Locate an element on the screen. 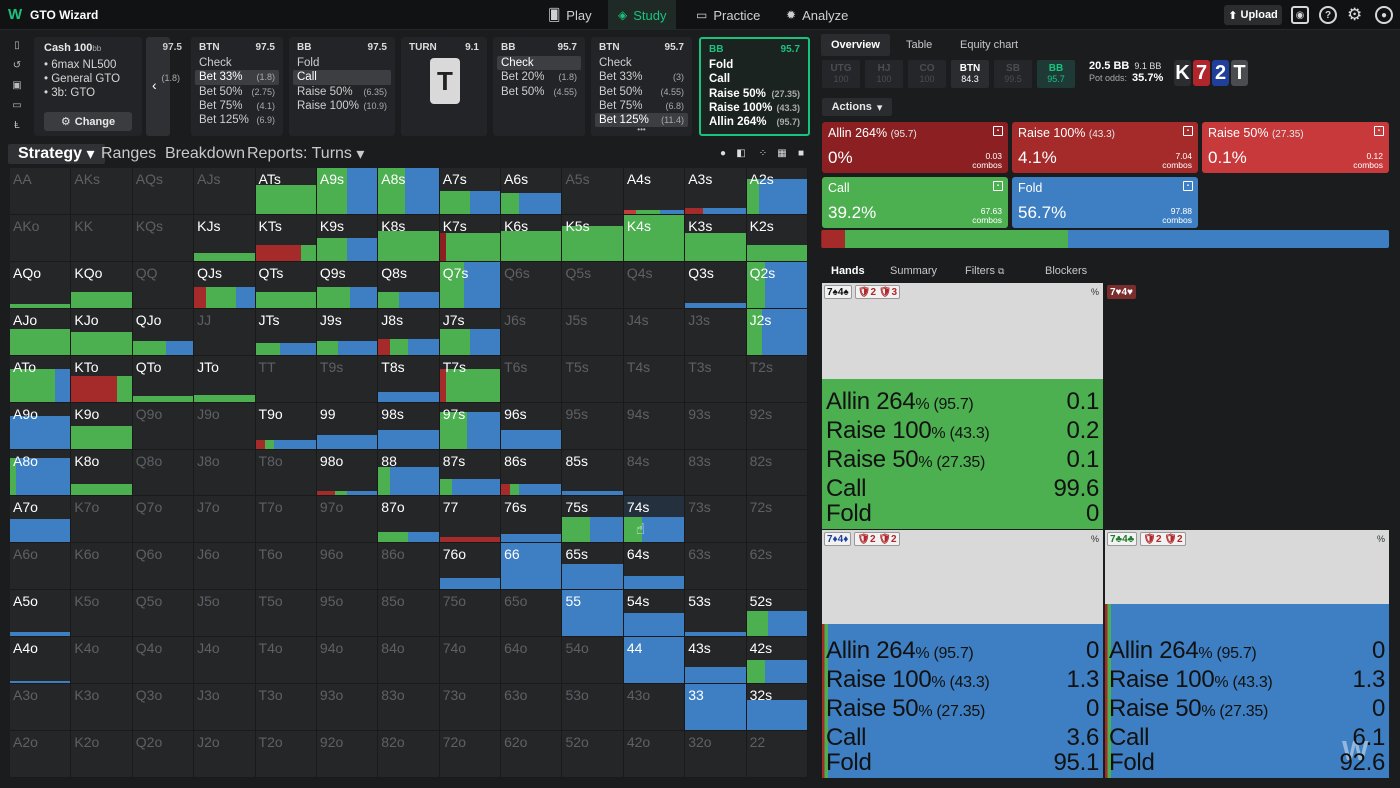 This screenshot has height=788, width=1400. hand-cell: KQs is located at coordinates (163, 238).